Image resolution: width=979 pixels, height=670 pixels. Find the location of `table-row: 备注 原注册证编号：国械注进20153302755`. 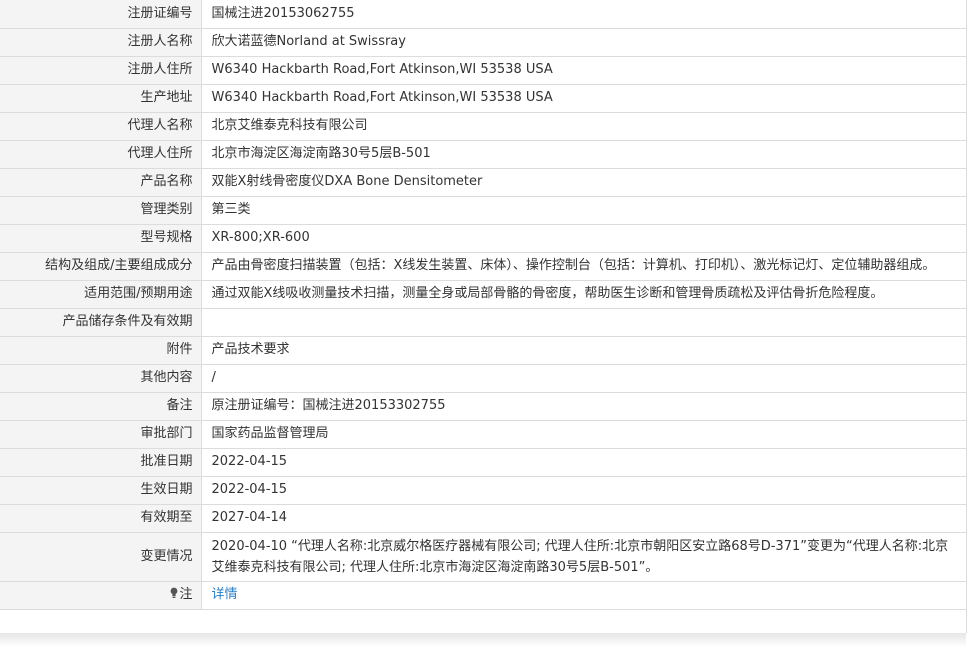

table-row: 备注 原注册证编号：国械注进20153302755 is located at coordinates (483, 406).